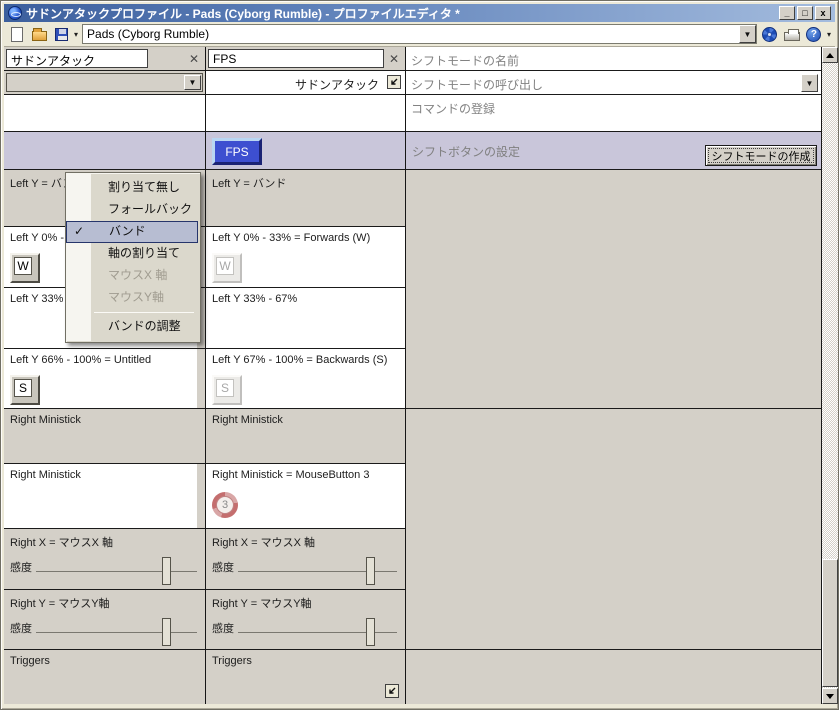 Image resolution: width=839 pixels, height=710 pixels. Describe the element at coordinates (76, 34) in the screenshot. I see `save-dropdown-arrow: ▾` at that location.